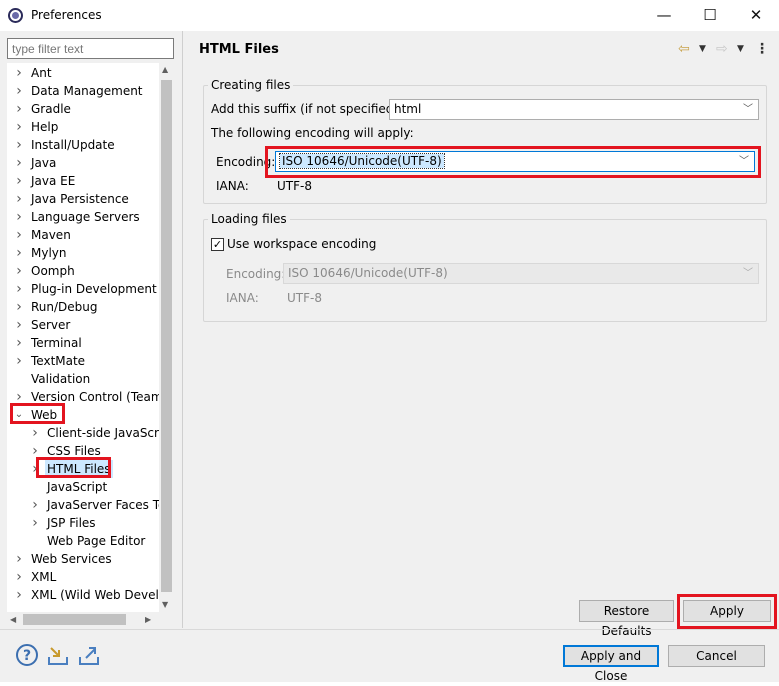  Describe the element at coordinates (232, 186) in the screenshot. I see `creating-iana-label: IANA:` at that location.